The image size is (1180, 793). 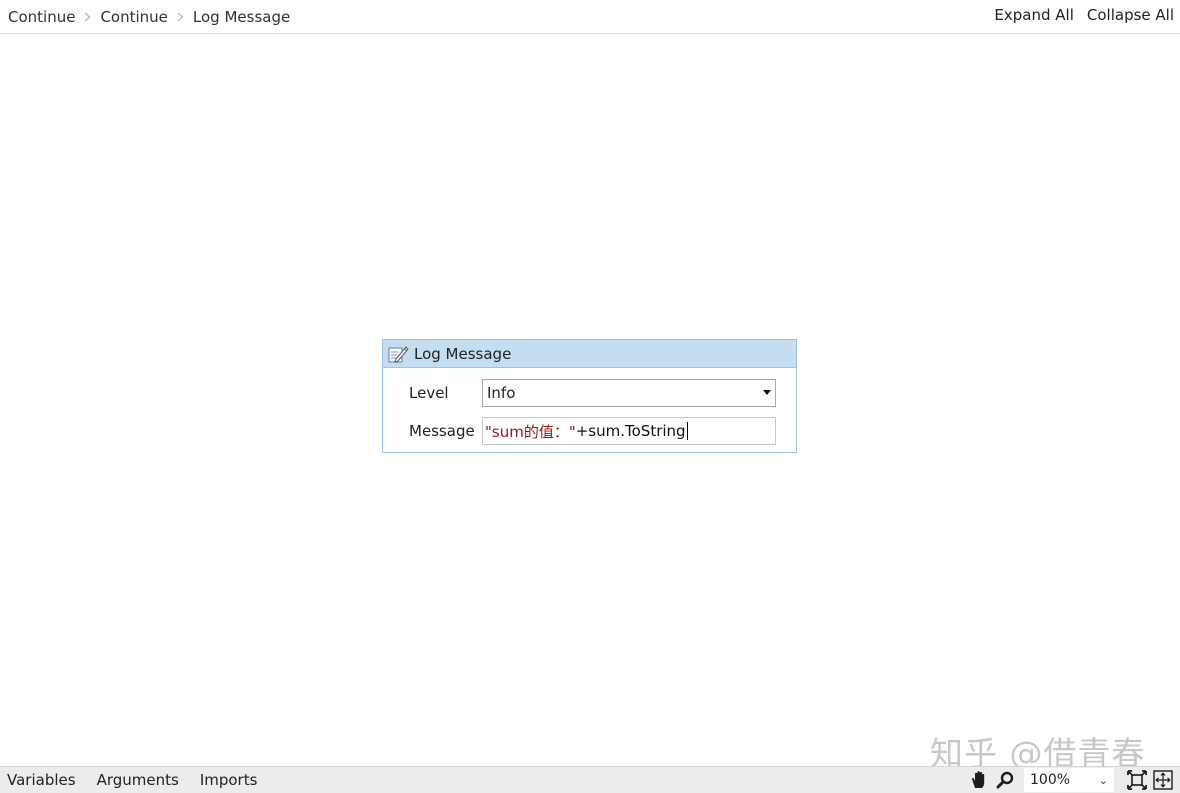 What do you see at coordinates (133, 17) in the screenshot?
I see `breadcrumb-item-continue-2: Continue` at bounding box center [133, 17].